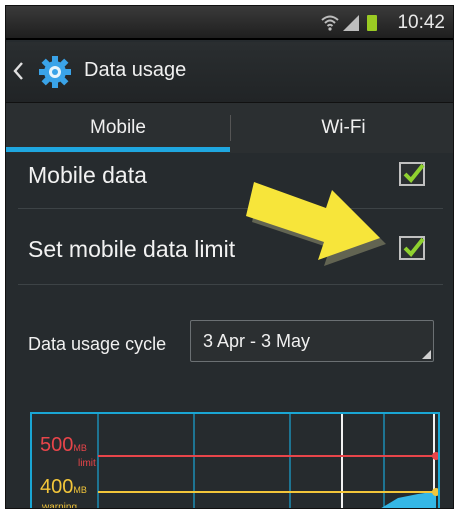  I want to click on warning-value: 400, so click(57, 487).